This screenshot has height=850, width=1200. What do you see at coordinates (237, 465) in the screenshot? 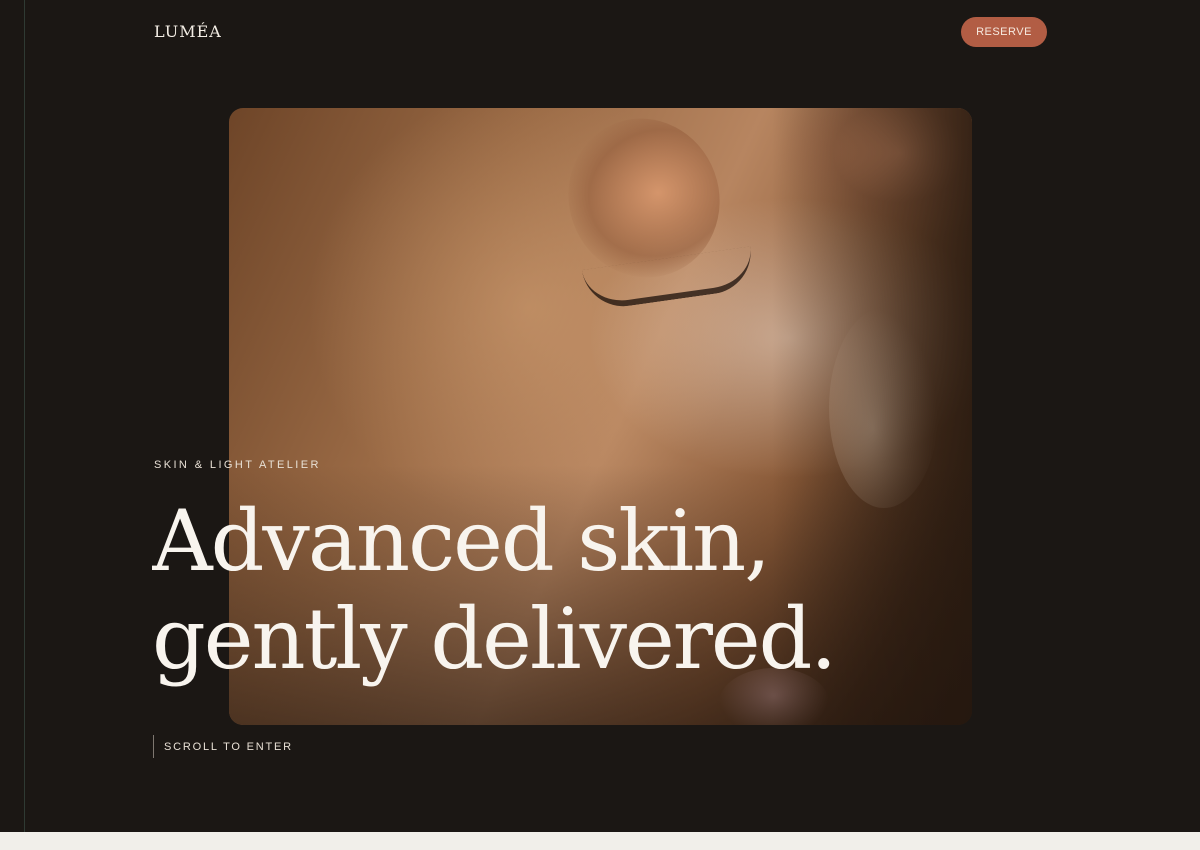
I see `hero-eyebrow: SKIN & LIGHT ATELIER` at bounding box center [237, 465].